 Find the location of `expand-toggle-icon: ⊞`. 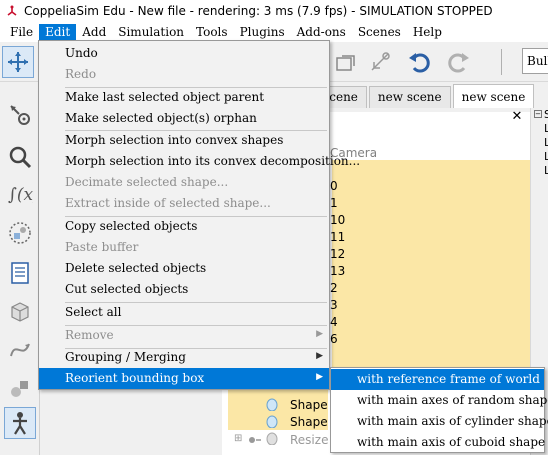

expand-toggle-icon: ⊞ is located at coordinates (238, 438).